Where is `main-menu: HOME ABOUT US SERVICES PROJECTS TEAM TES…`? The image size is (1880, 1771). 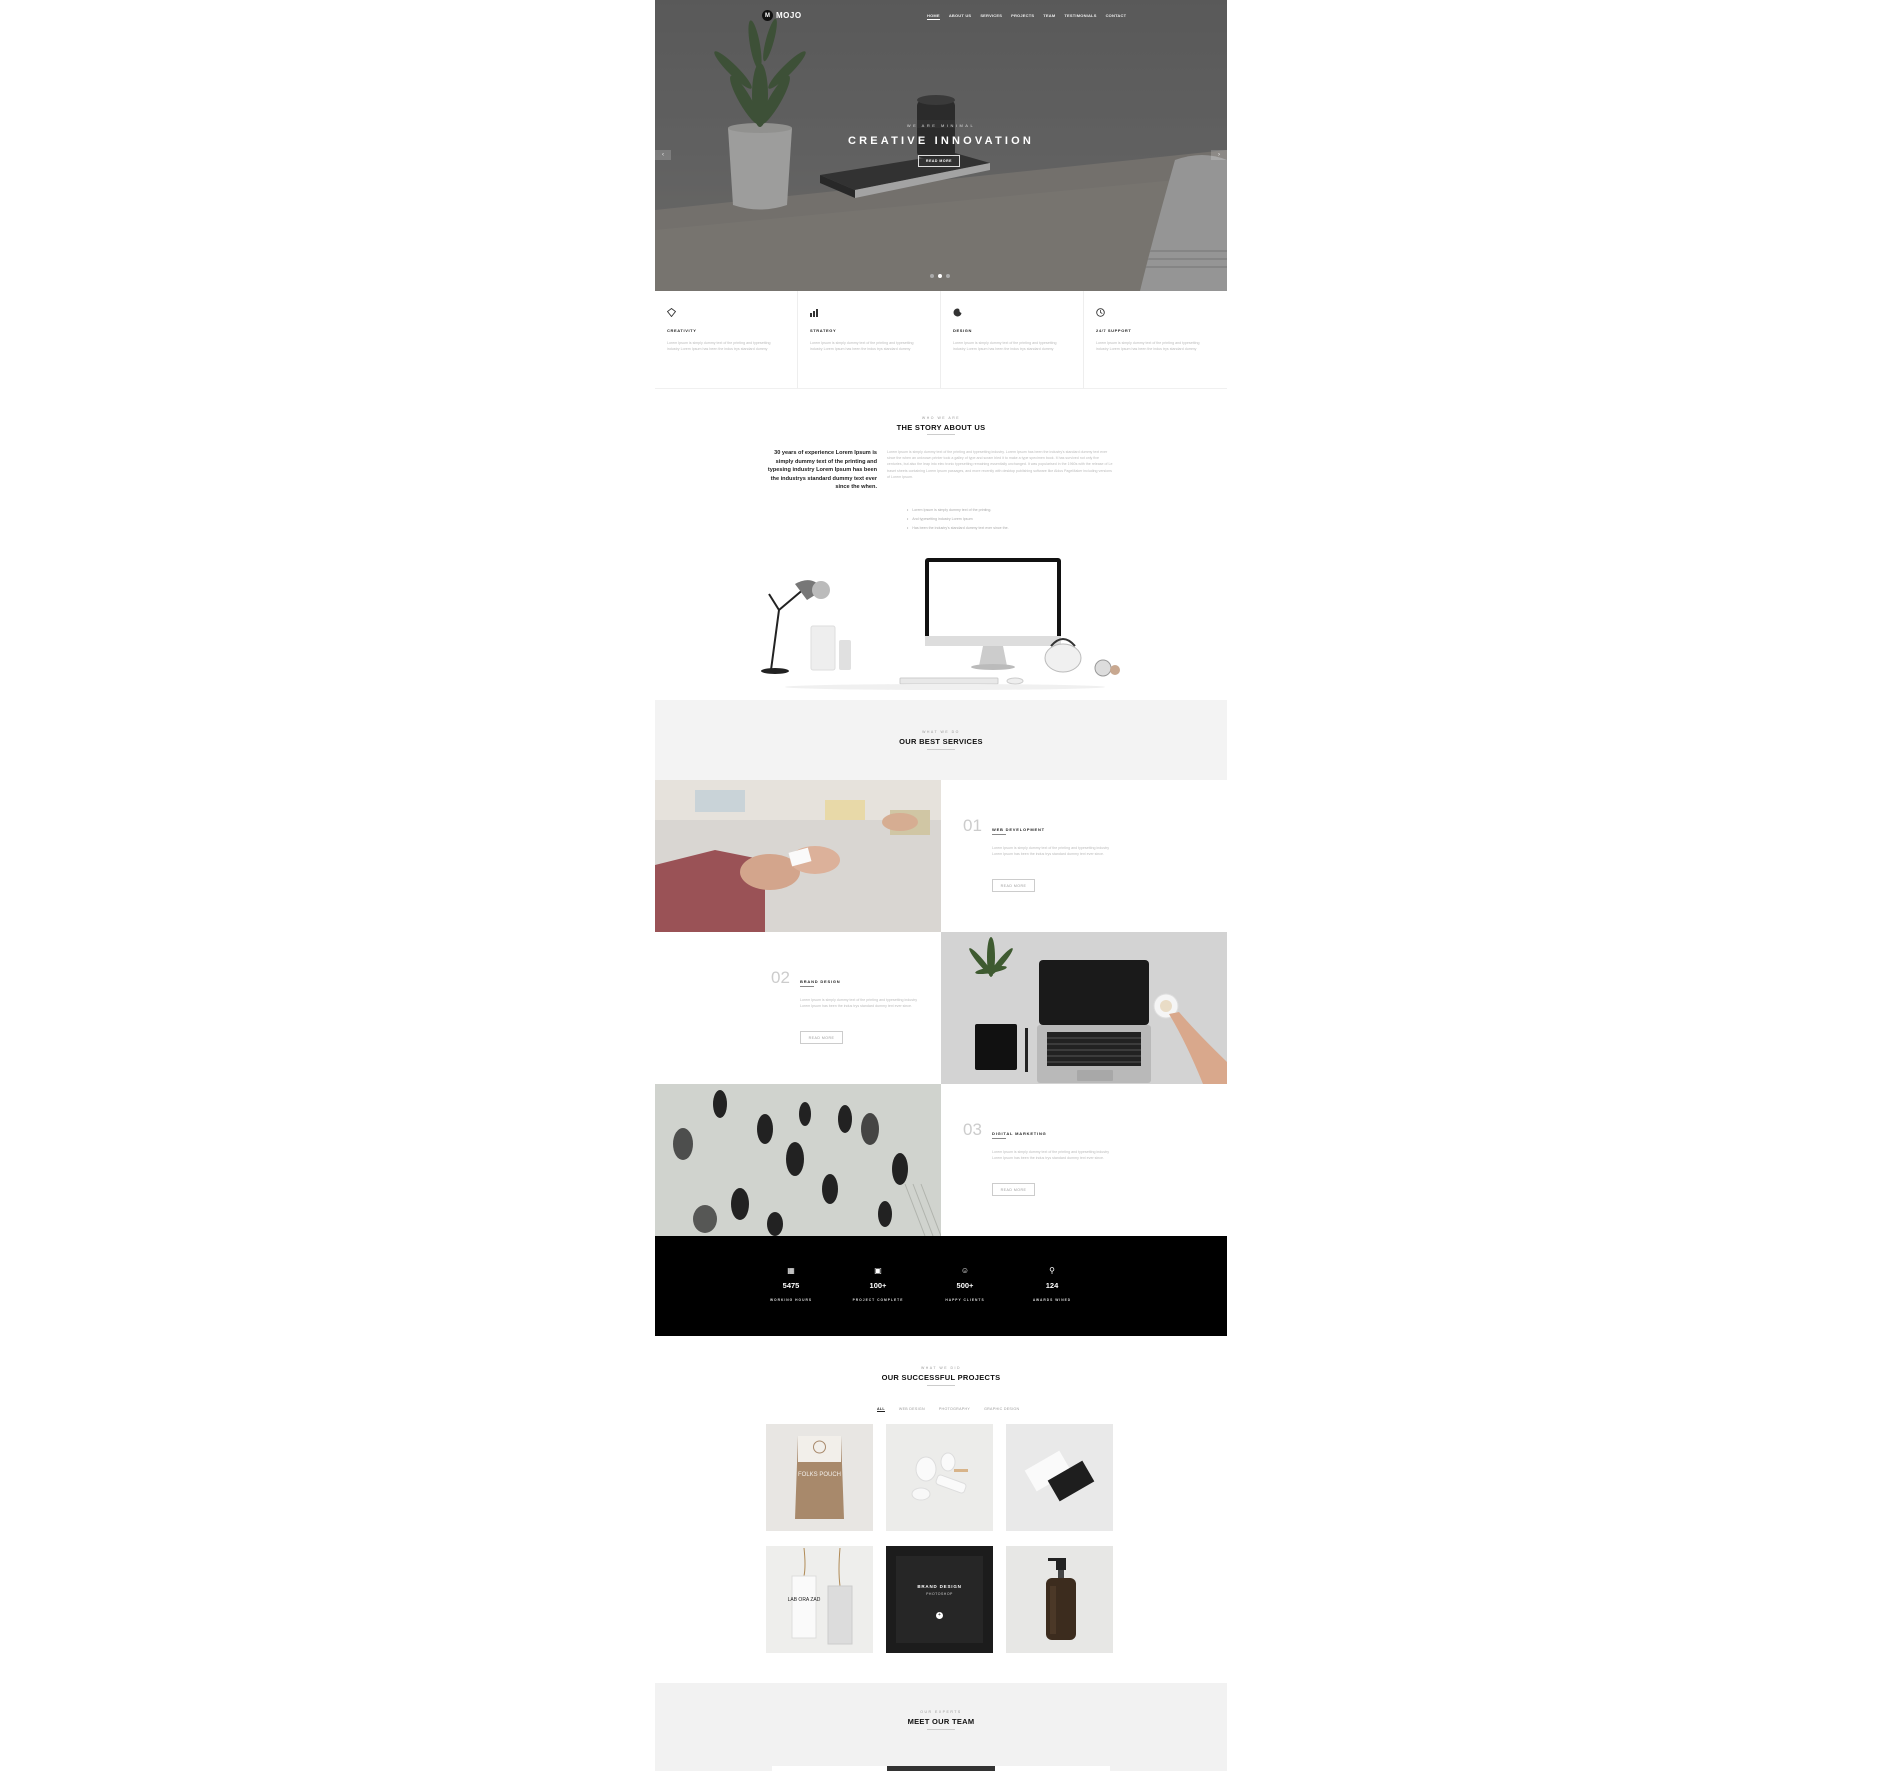
main-menu: HOME ABOUT US SERVICES PROJECTS TEAM TES… is located at coordinates (1026, 16).